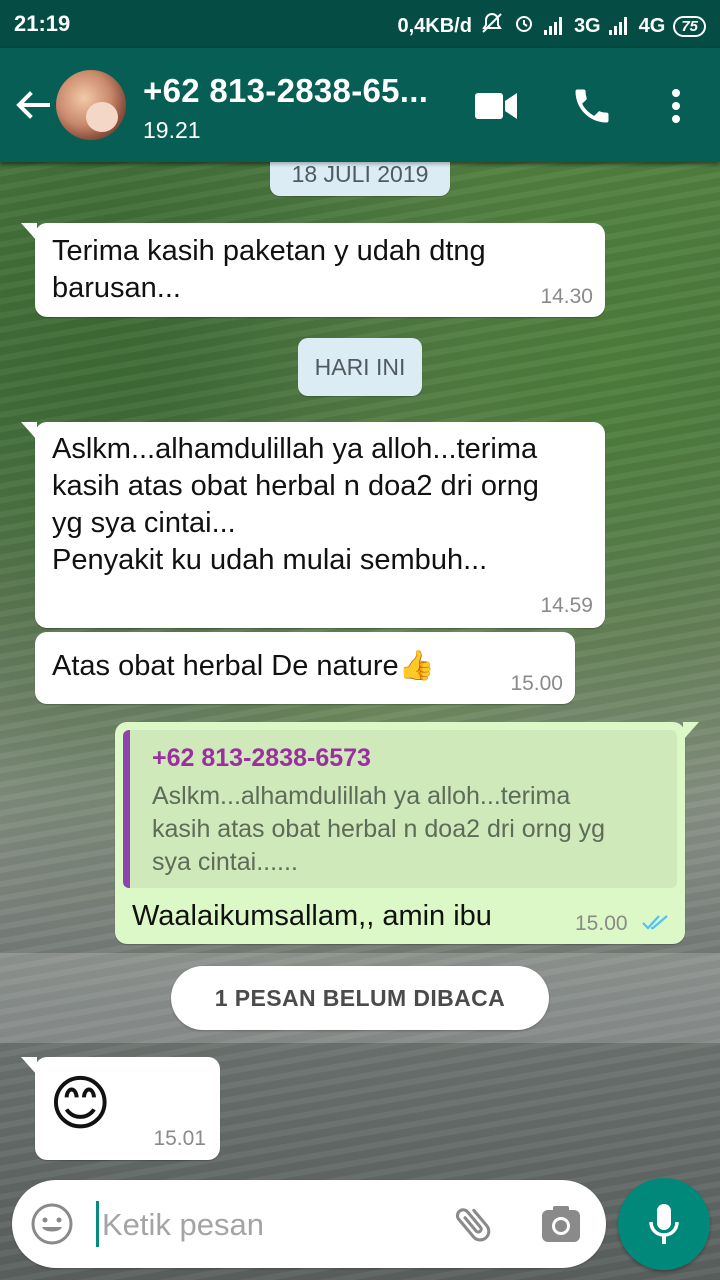  What do you see at coordinates (225, 666) in the screenshot?
I see `message-text: Atas obat herbal De nature` at bounding box center [225, 666].